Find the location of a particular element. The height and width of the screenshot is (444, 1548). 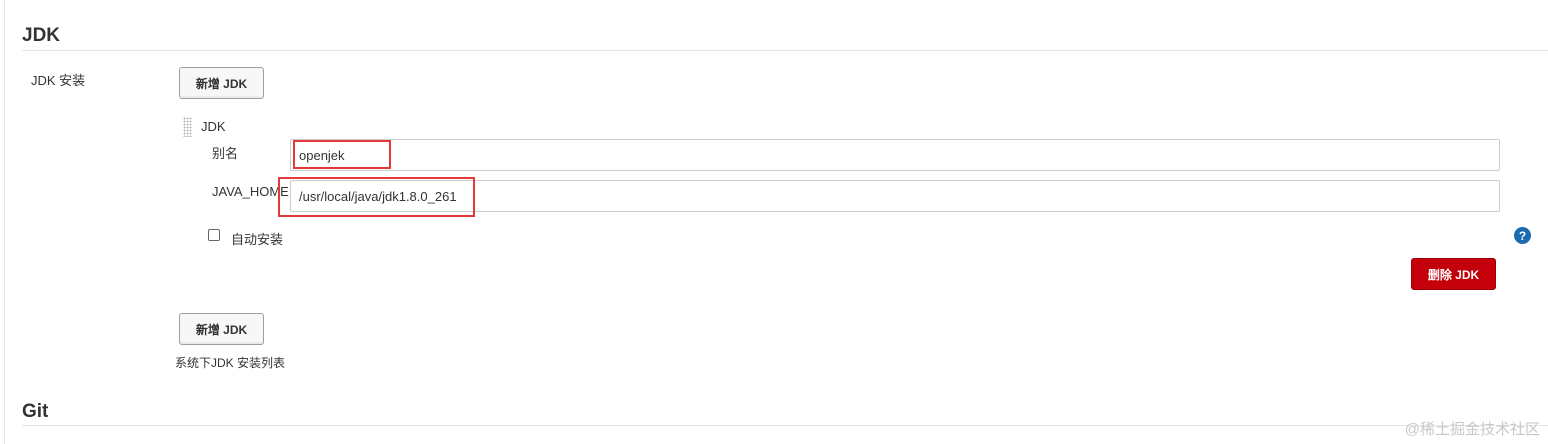

page-left-border is located at coordinates (4, 222).